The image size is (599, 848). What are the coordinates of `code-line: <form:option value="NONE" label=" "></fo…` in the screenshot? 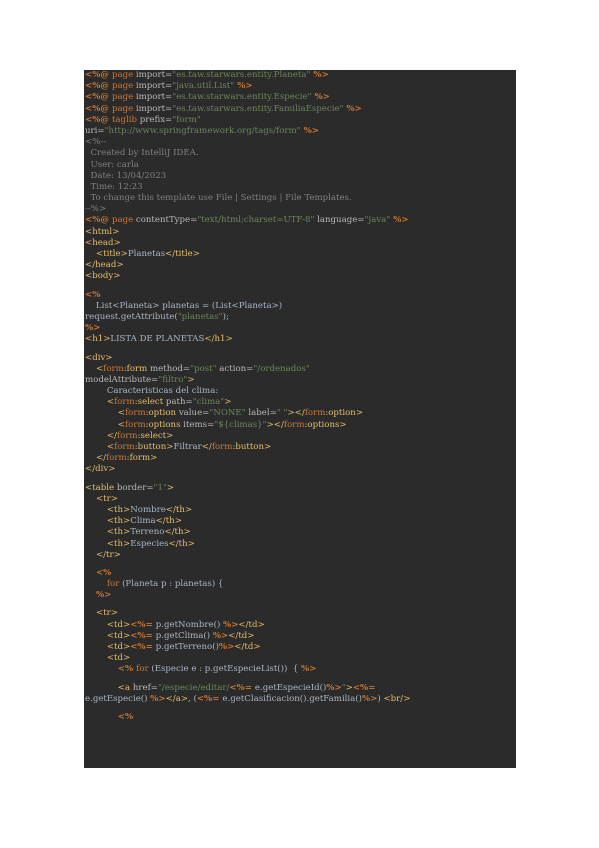 It's located at (300, 413).